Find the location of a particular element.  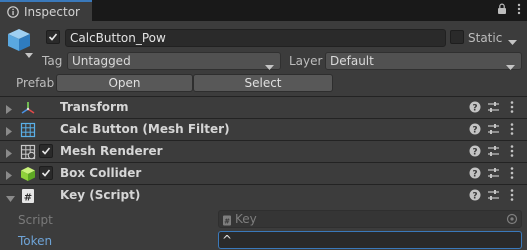

tab-label: Inspector is located at coordinates (52, 11).